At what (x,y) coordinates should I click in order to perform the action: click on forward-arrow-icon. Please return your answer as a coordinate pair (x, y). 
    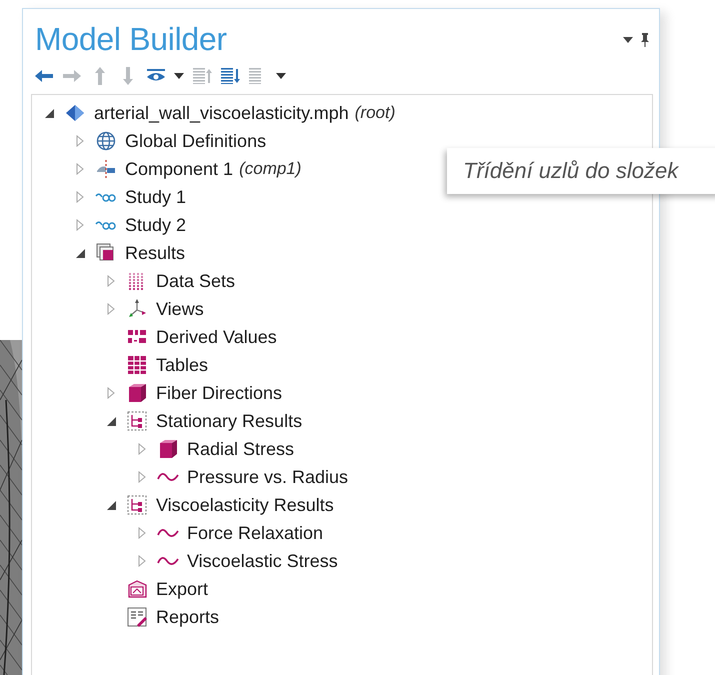
    Looking at the image, I should click on (72, 76).